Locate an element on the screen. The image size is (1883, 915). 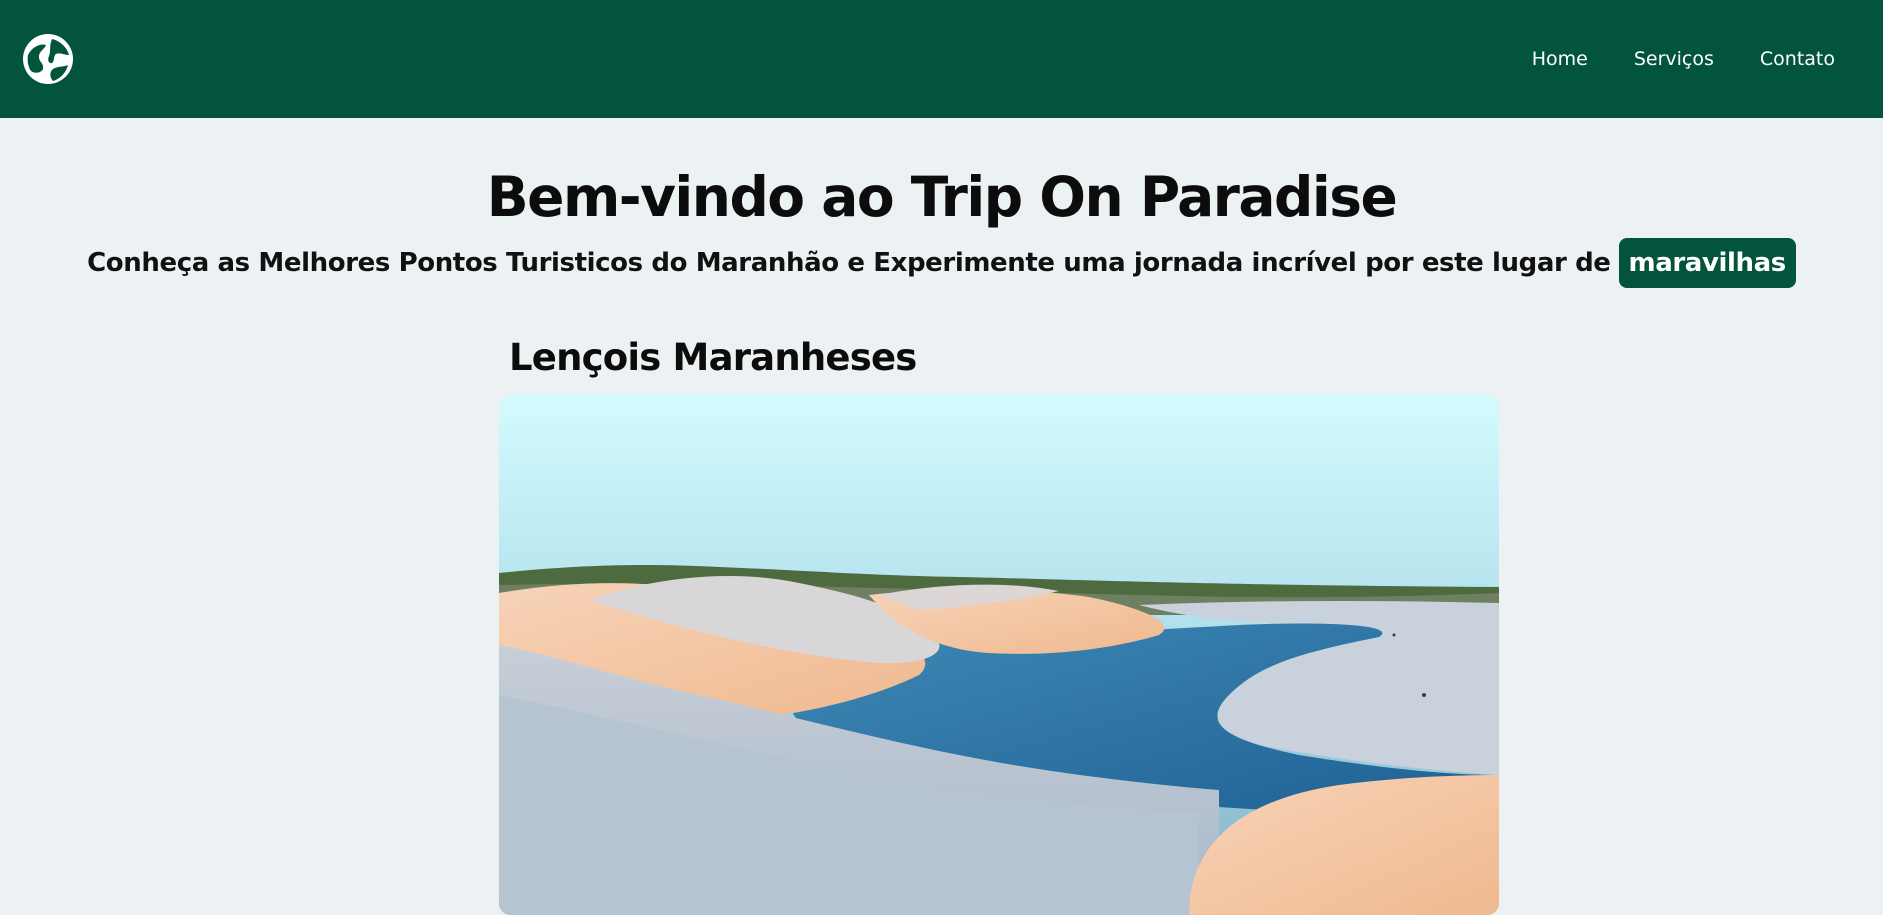
nav-link-contato: Contato is located at coordinates (1797, 59).